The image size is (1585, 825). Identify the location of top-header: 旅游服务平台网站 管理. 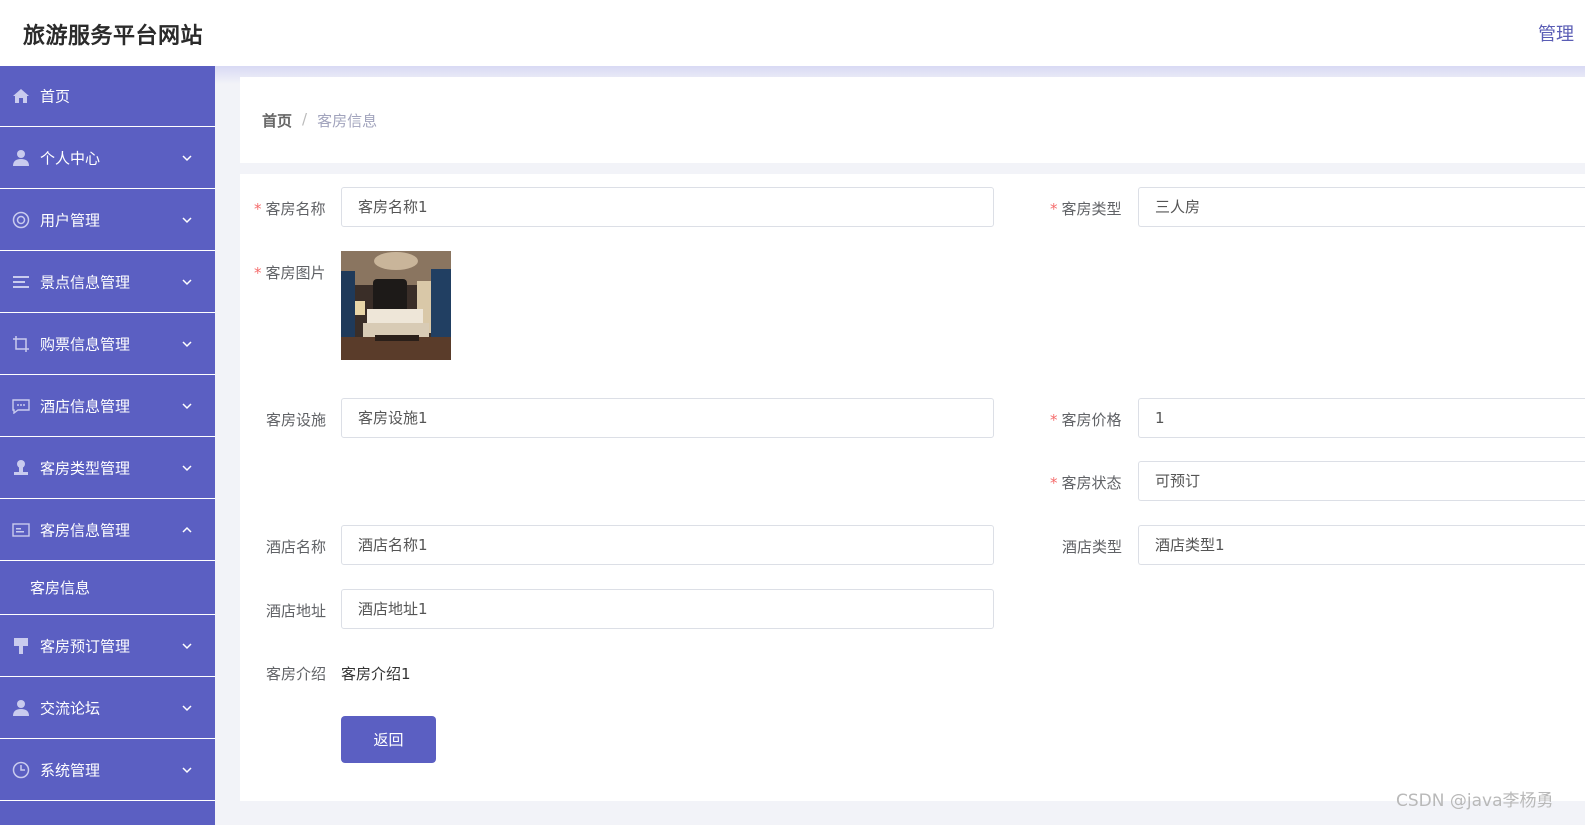
(792, 33).